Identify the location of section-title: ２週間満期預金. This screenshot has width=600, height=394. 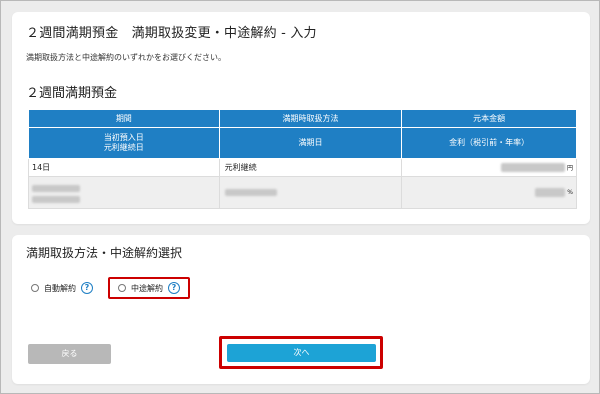
(72, 93).